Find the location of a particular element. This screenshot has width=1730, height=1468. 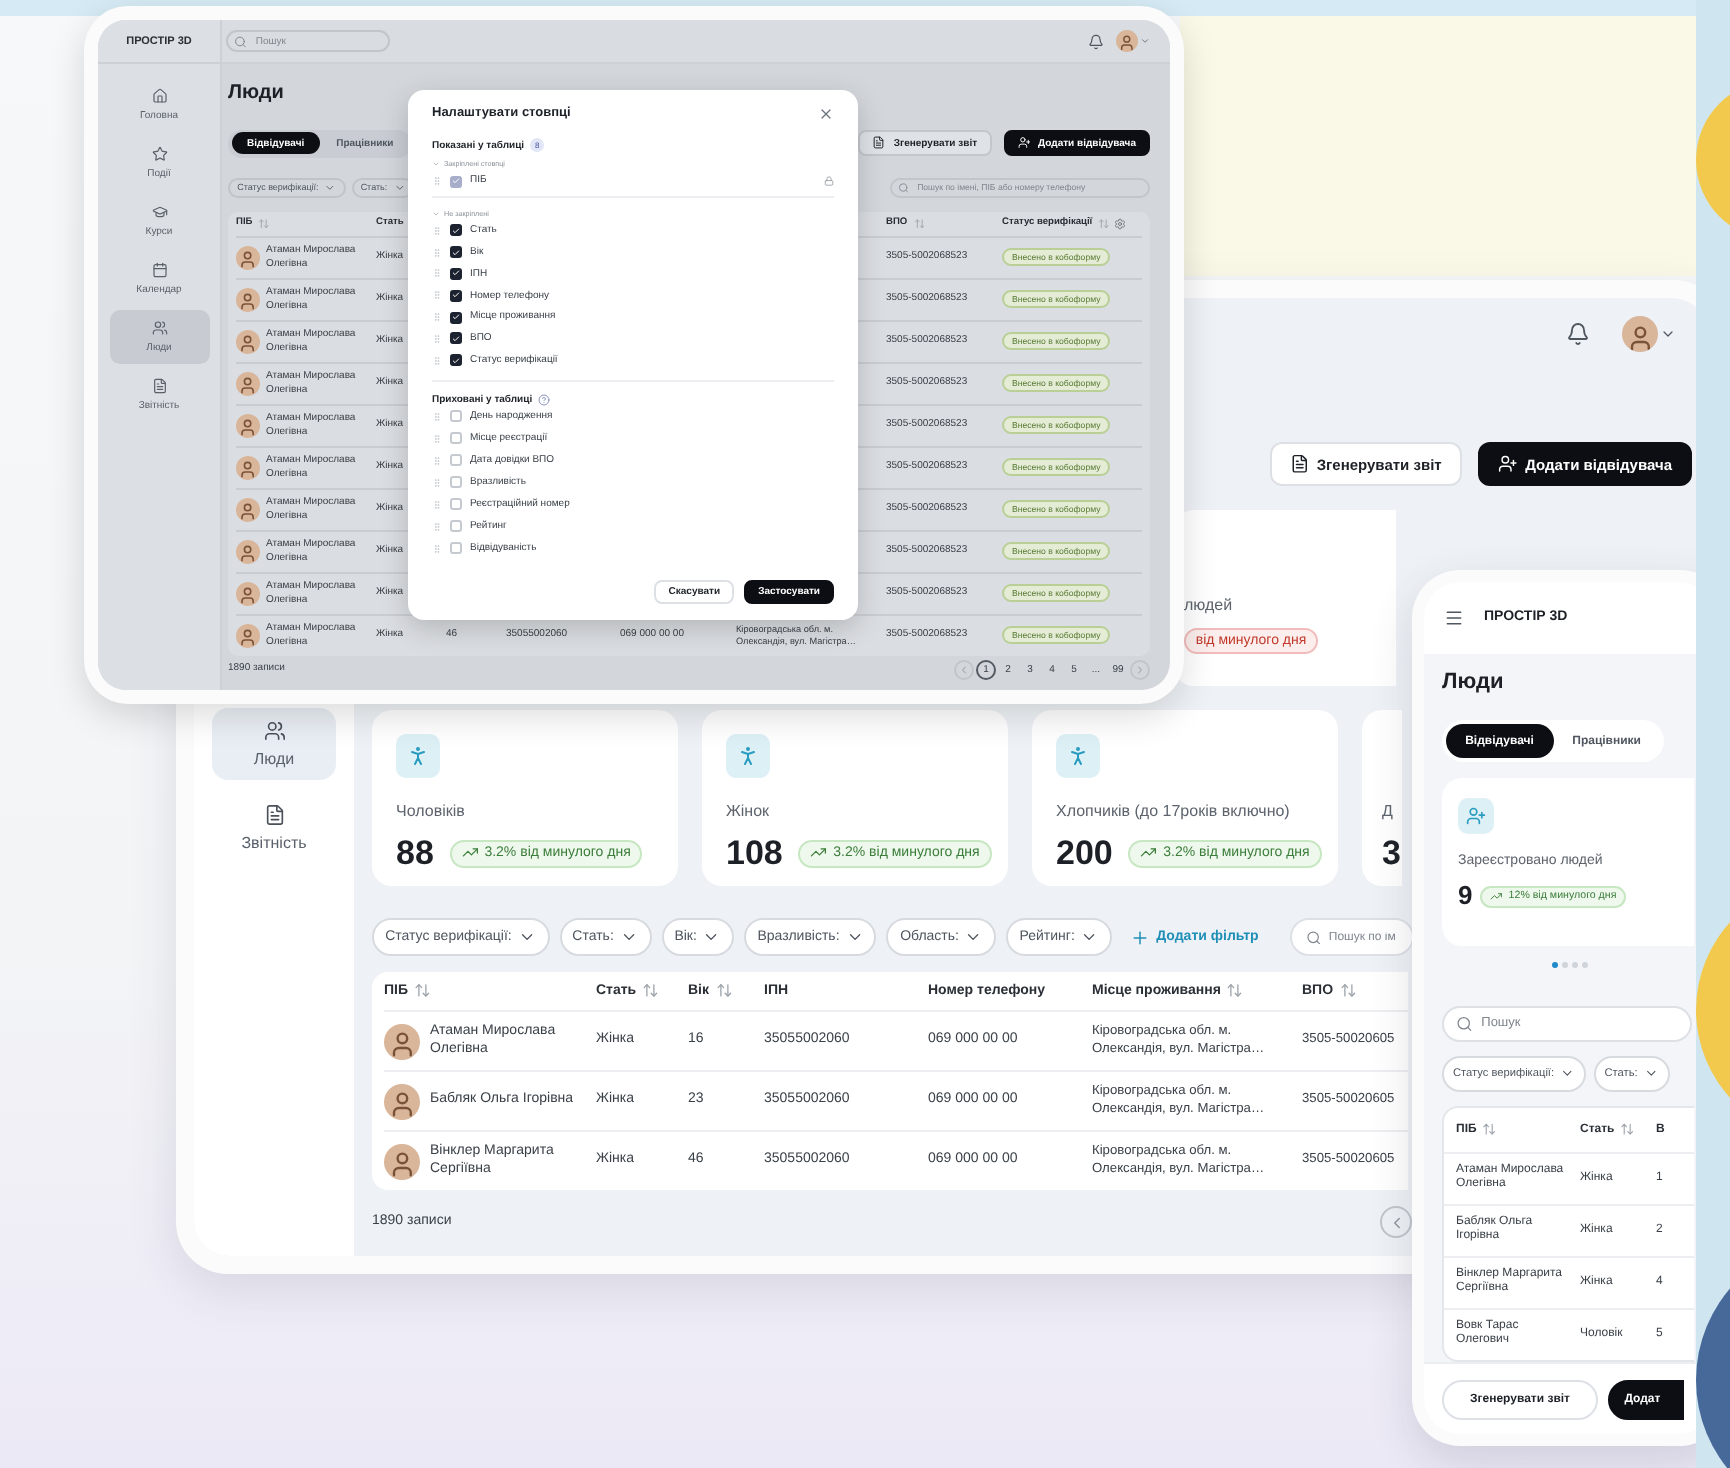

close-icon is located at coordinates (826, 114).